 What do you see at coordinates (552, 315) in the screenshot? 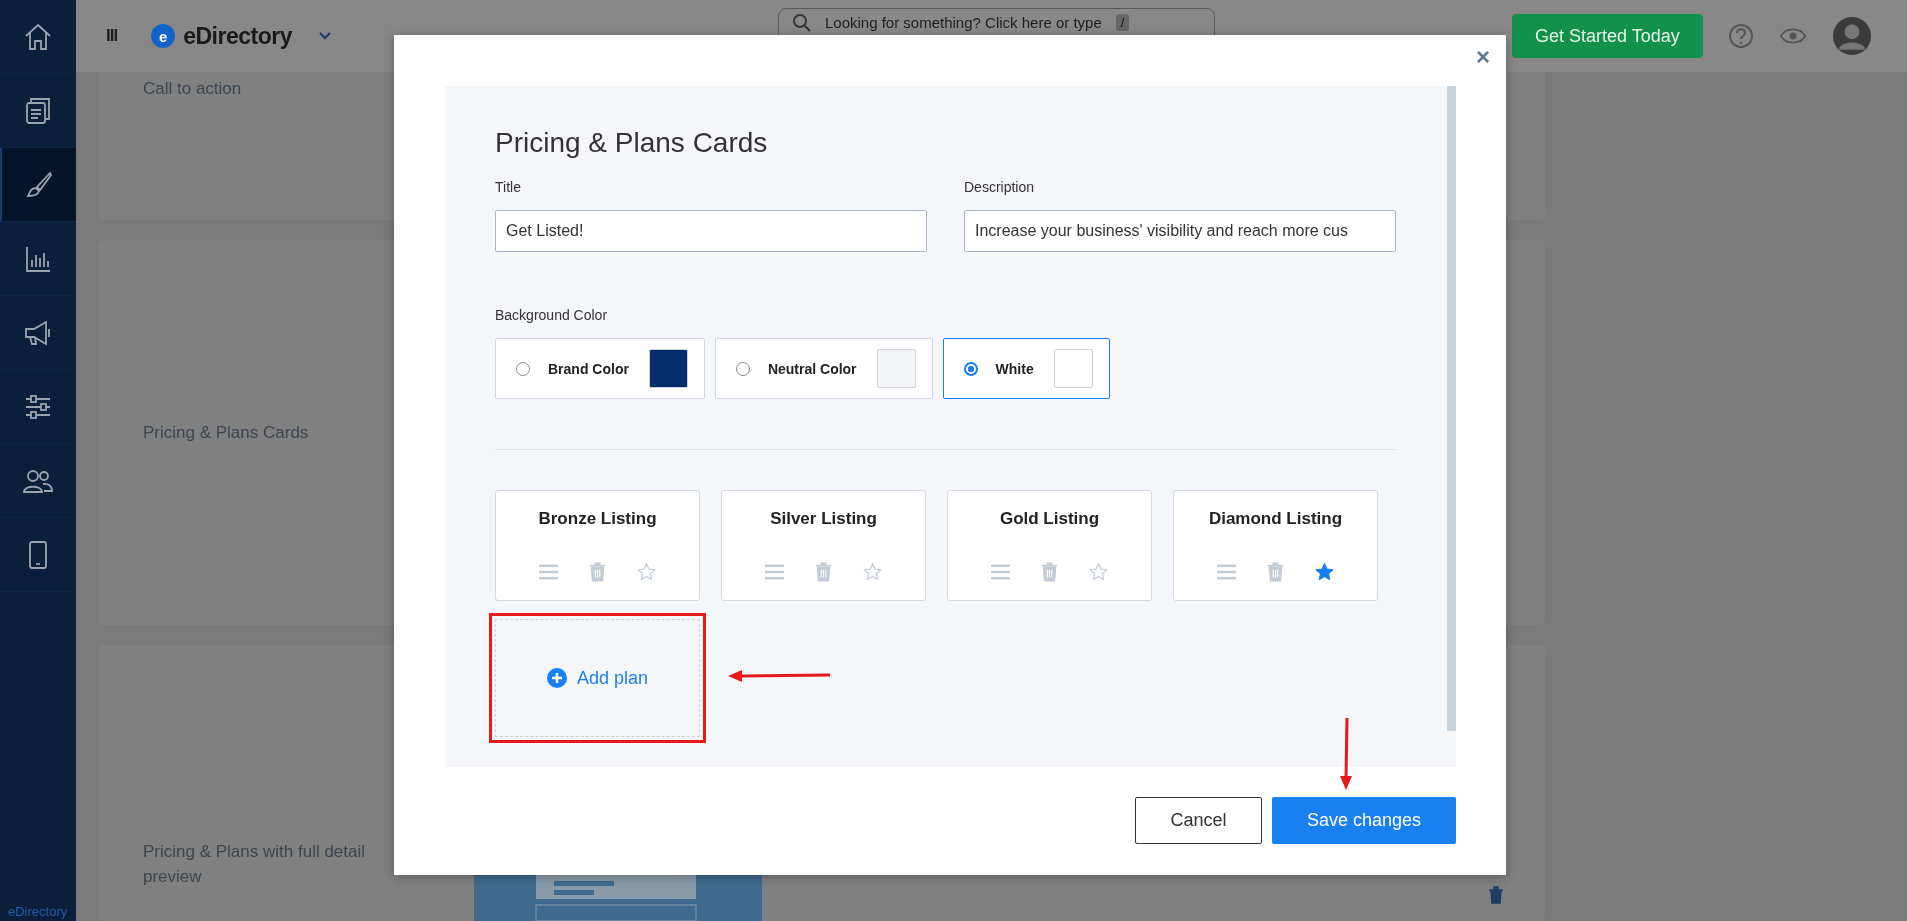
I see `field-label: Background Color` at bounding box center [552, 315].